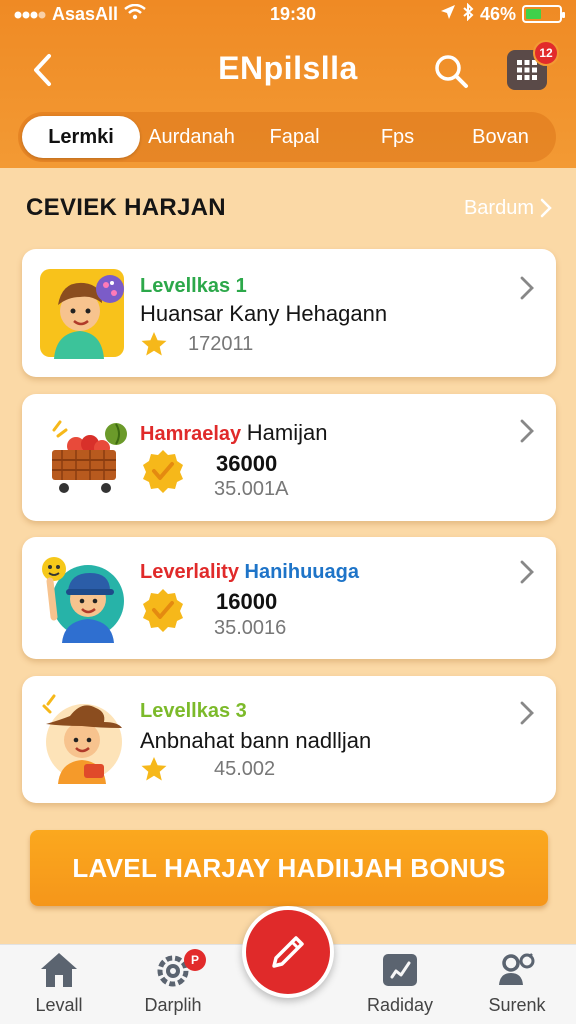 Image resolution: width=576 pixels, height=1024 pixels. What do you see at coordinates (517, 1005) in the screenshot?
I see `nav-item-label: Surenk` at bounding box center [517, 1005].